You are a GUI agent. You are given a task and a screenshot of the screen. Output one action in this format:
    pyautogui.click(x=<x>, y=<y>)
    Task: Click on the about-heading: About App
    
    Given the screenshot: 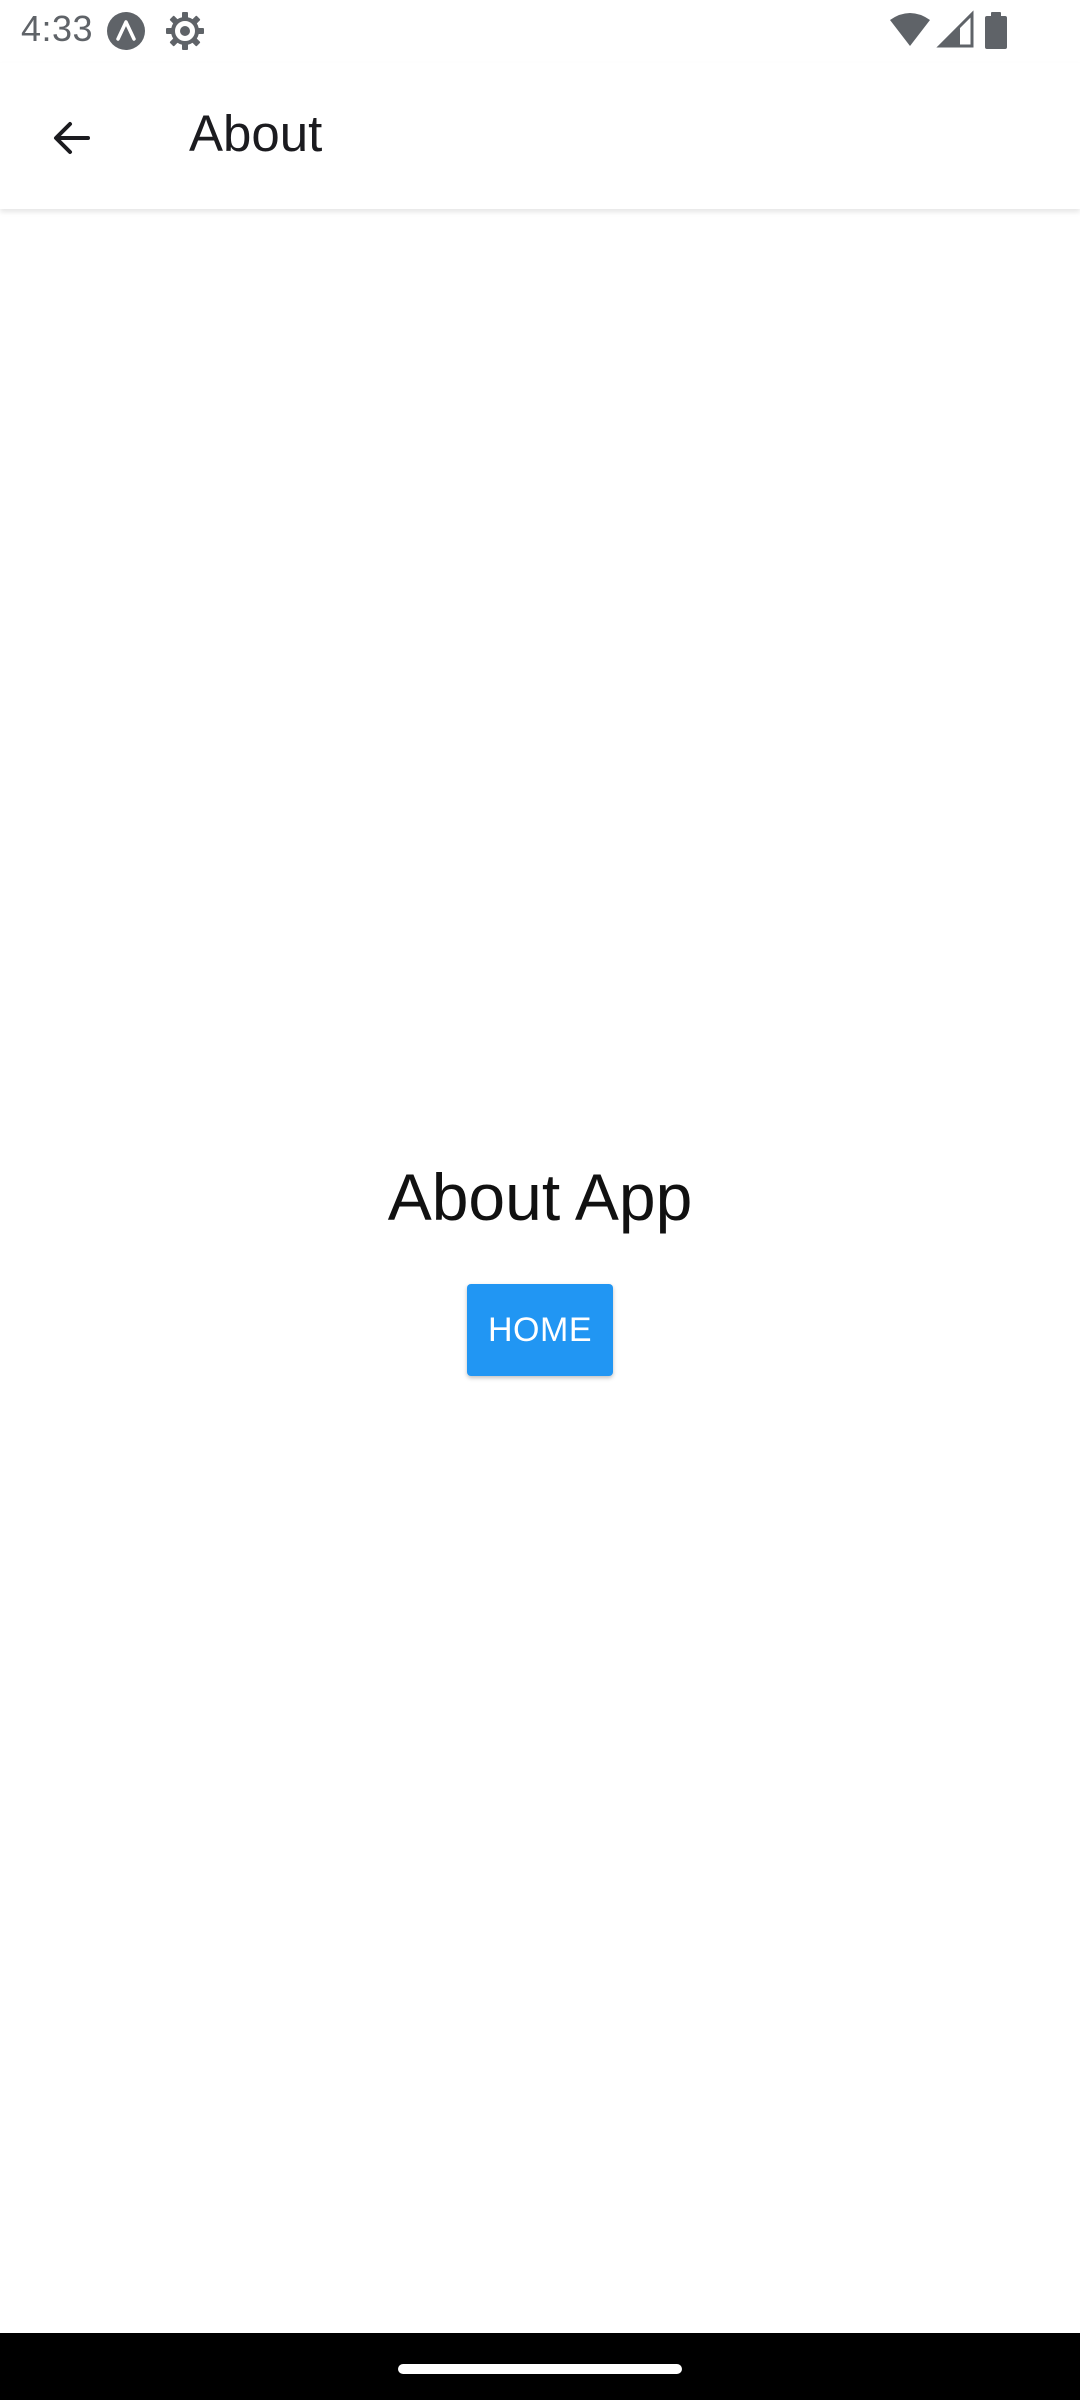 What is the action you would take?
    pyautogui.click(x=540, y=1197)
    